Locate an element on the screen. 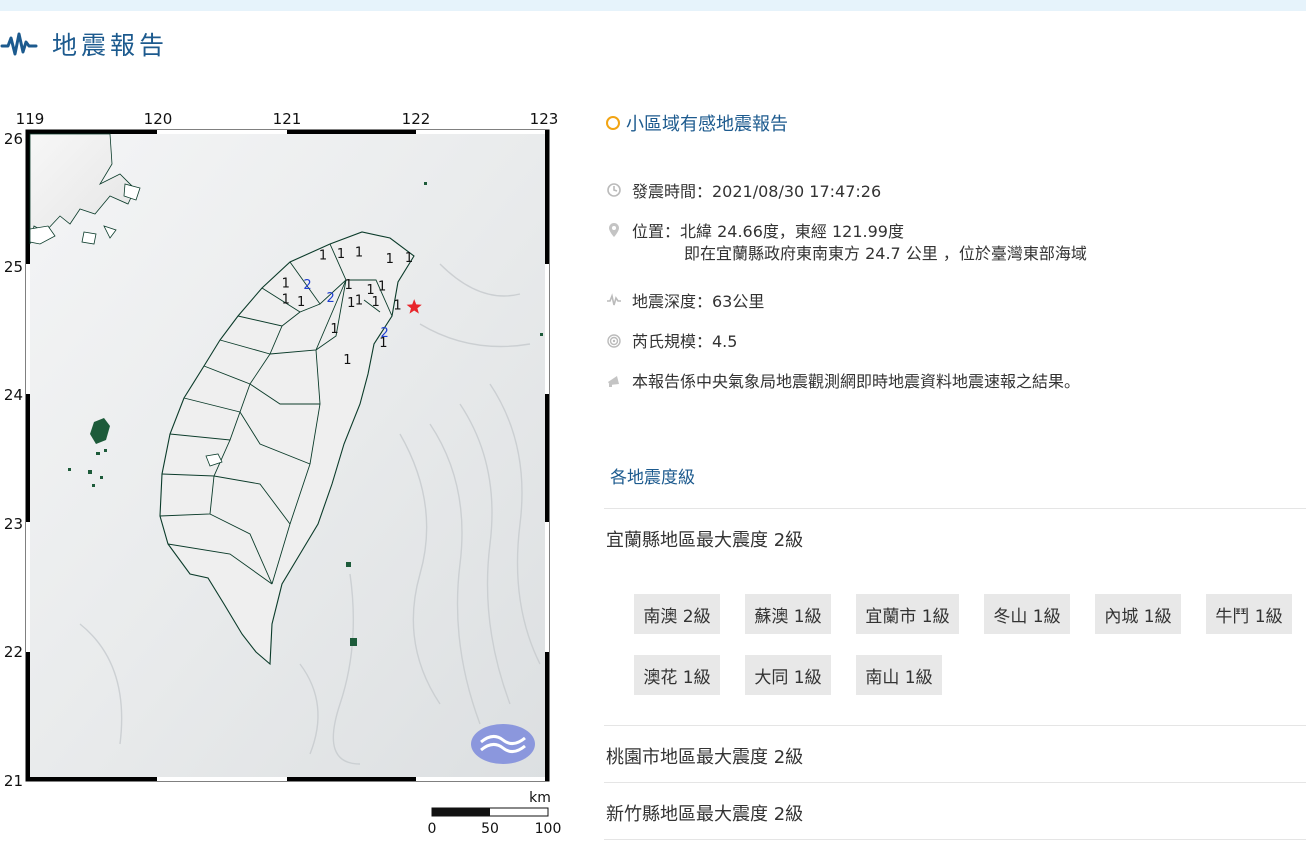  scale-bar: km 0 50 100 is located at coordinates (495, 813).